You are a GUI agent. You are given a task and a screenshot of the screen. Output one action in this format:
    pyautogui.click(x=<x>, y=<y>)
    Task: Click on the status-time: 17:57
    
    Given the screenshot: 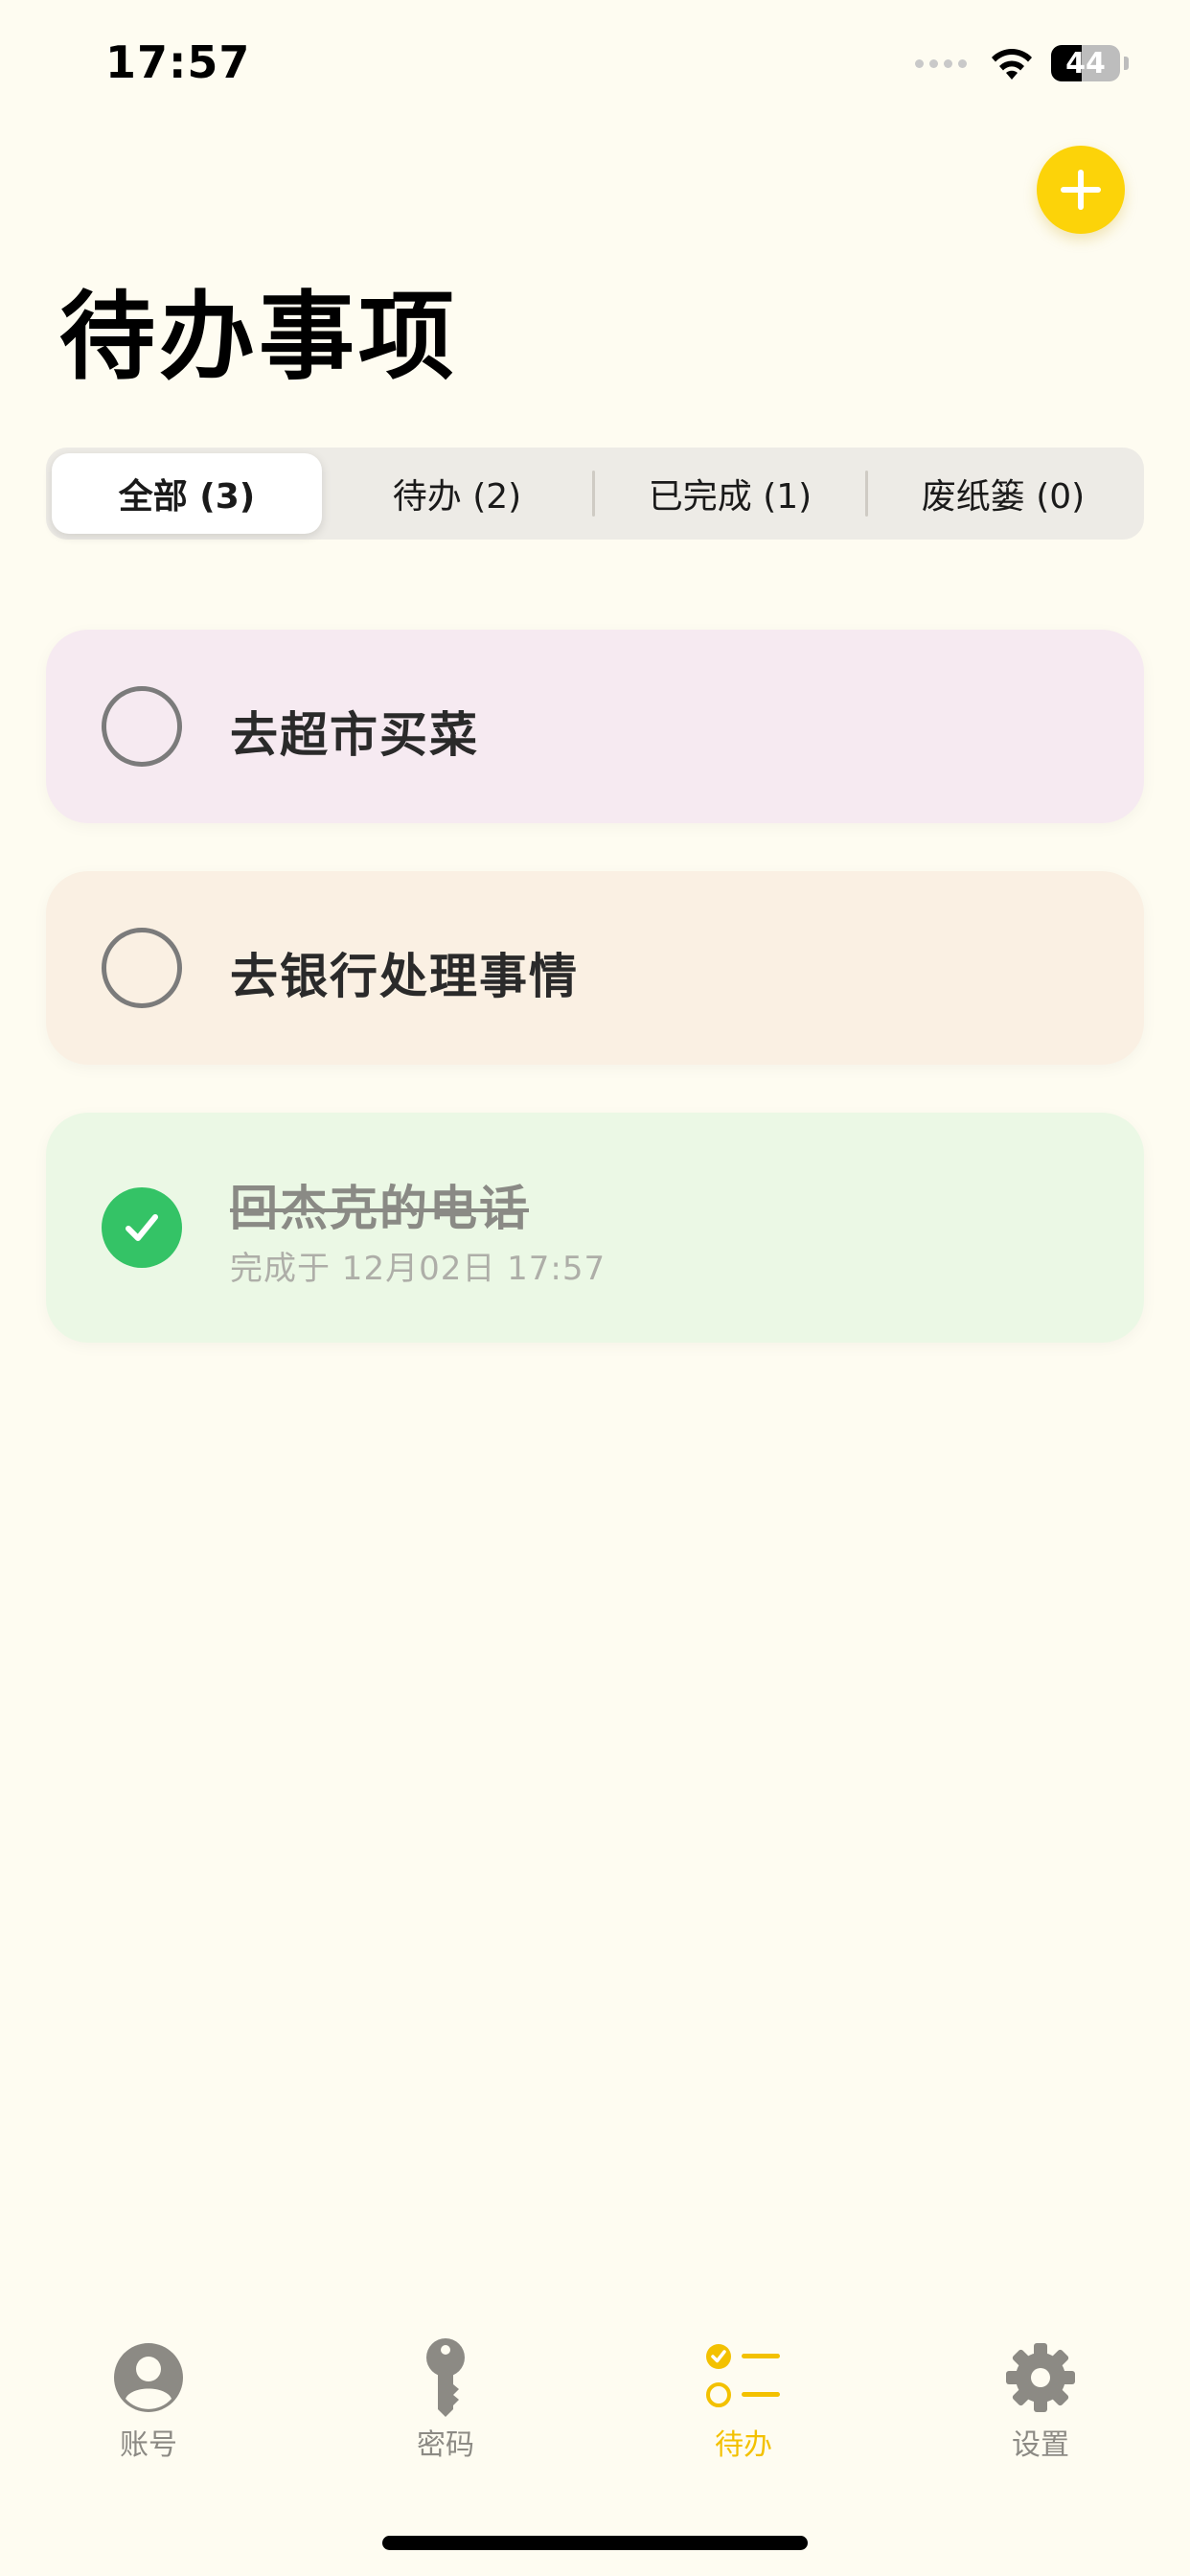 What is the action you would take?
    pyautogui.click(x=178, y=62)
    